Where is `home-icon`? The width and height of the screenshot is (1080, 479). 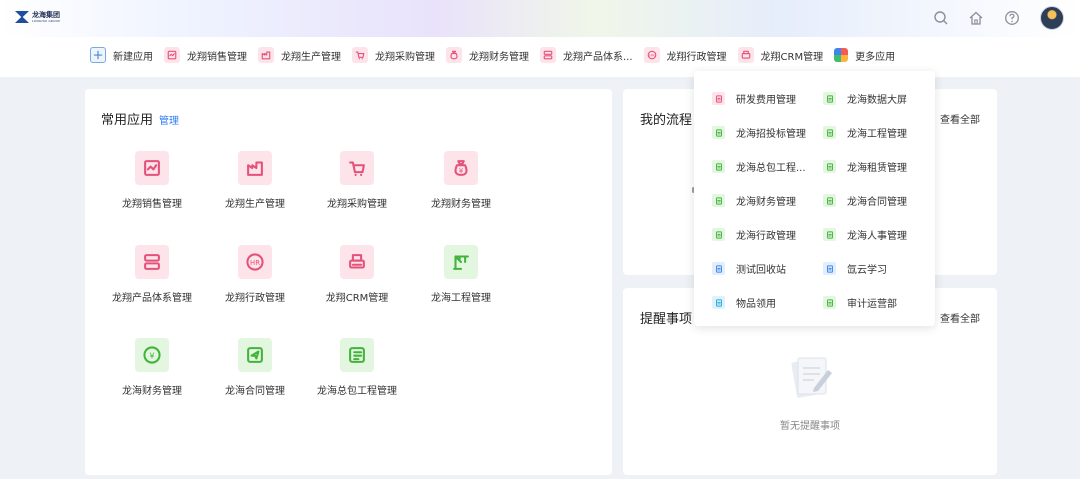
home-icon is located at coordinates (976, 18).